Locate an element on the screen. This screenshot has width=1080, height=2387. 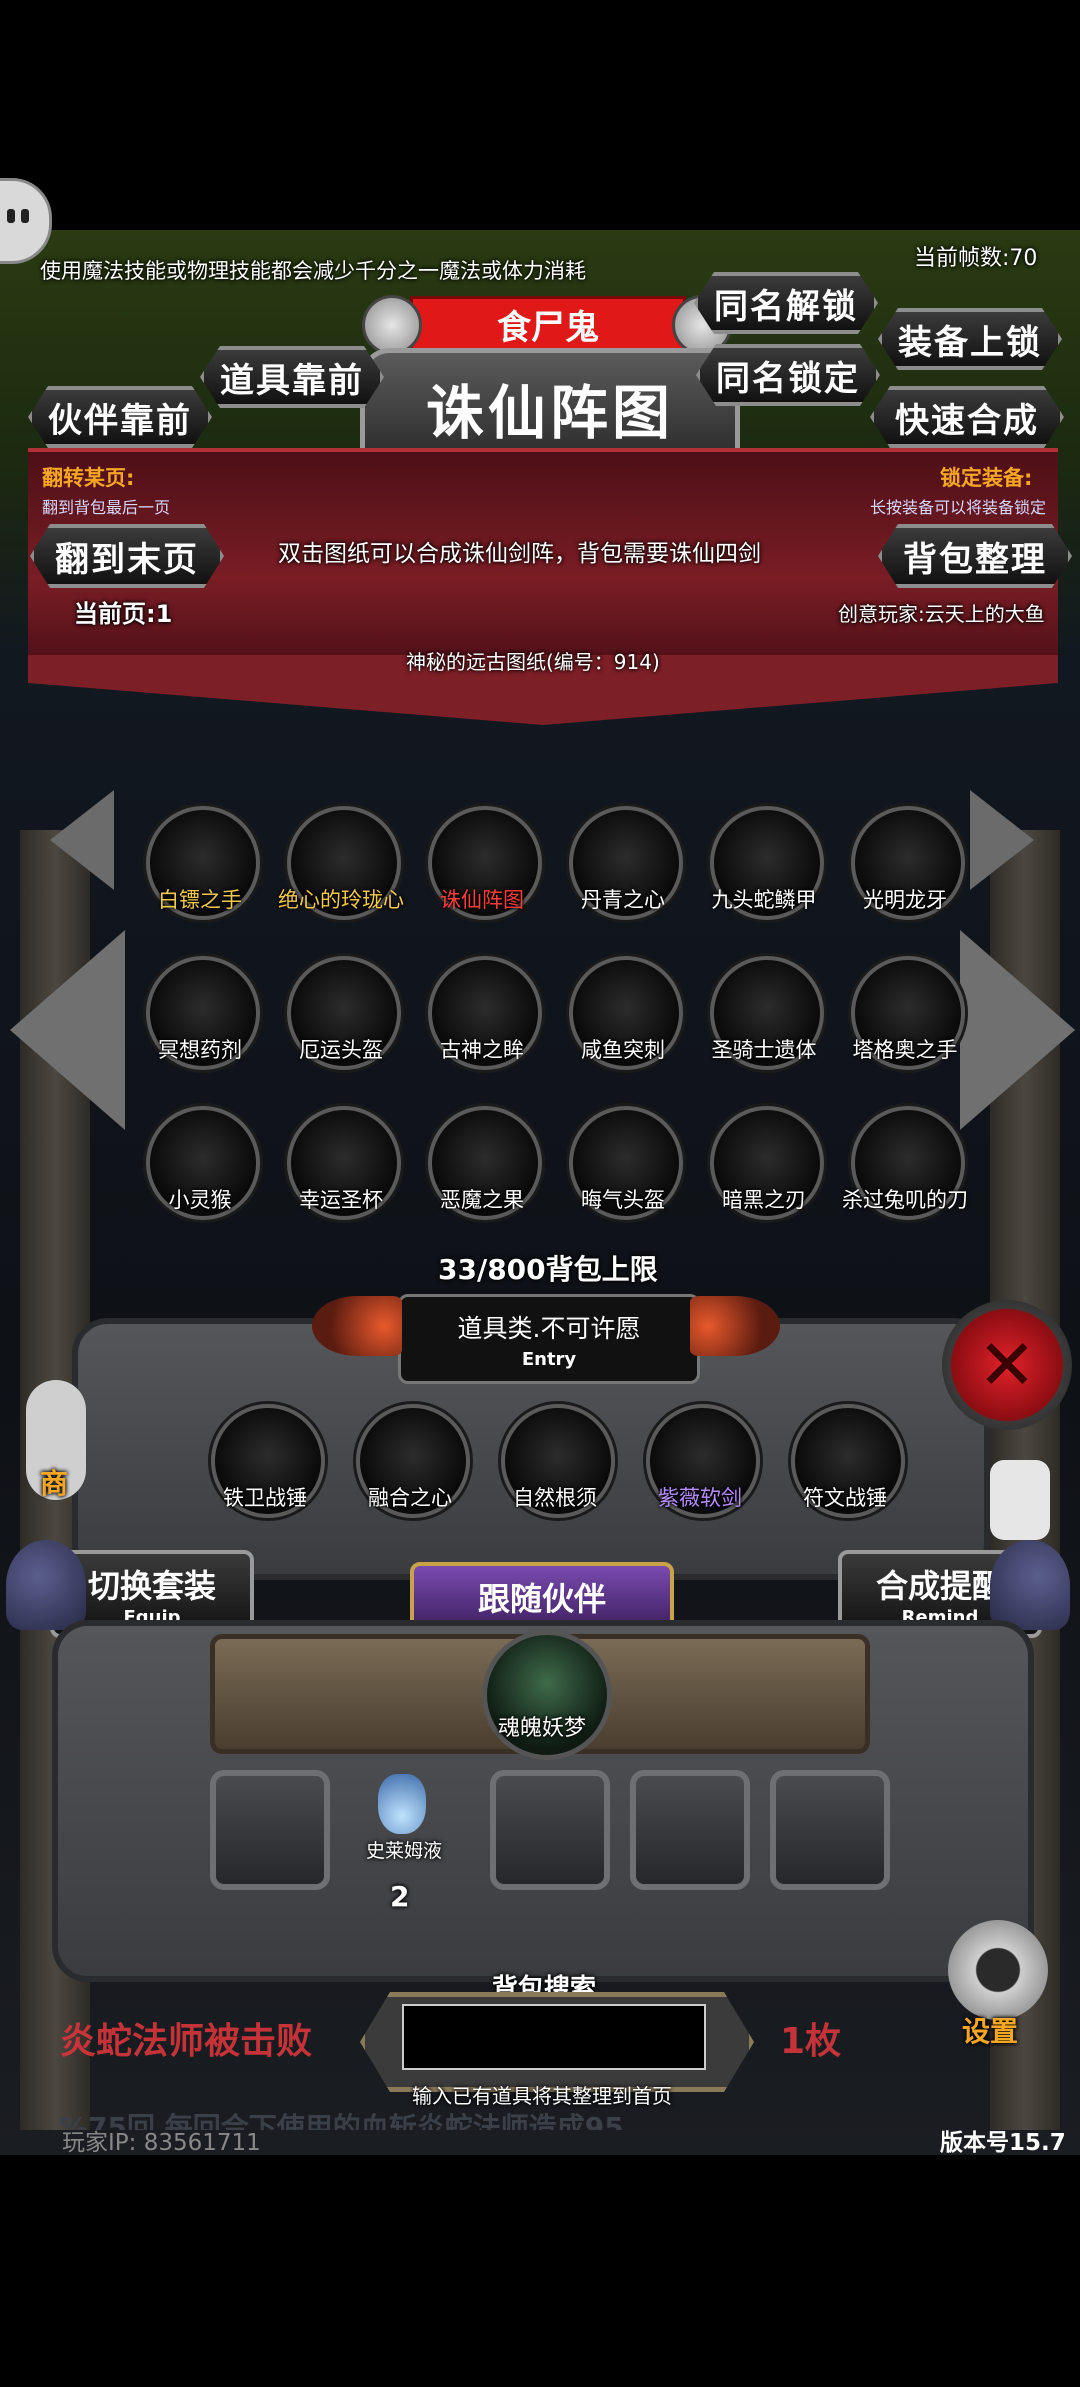
bag-item-slot: 晦气头盔 is located at coordinates (623, 1160).